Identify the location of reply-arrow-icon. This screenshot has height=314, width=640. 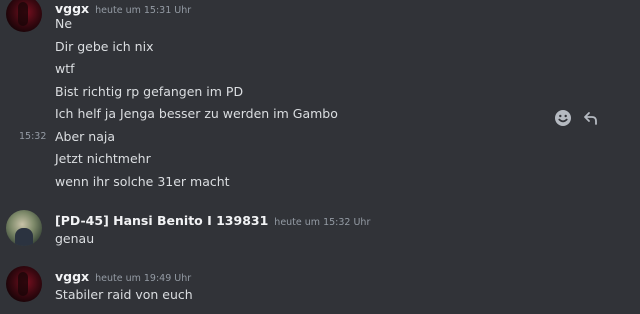
(590, 118).